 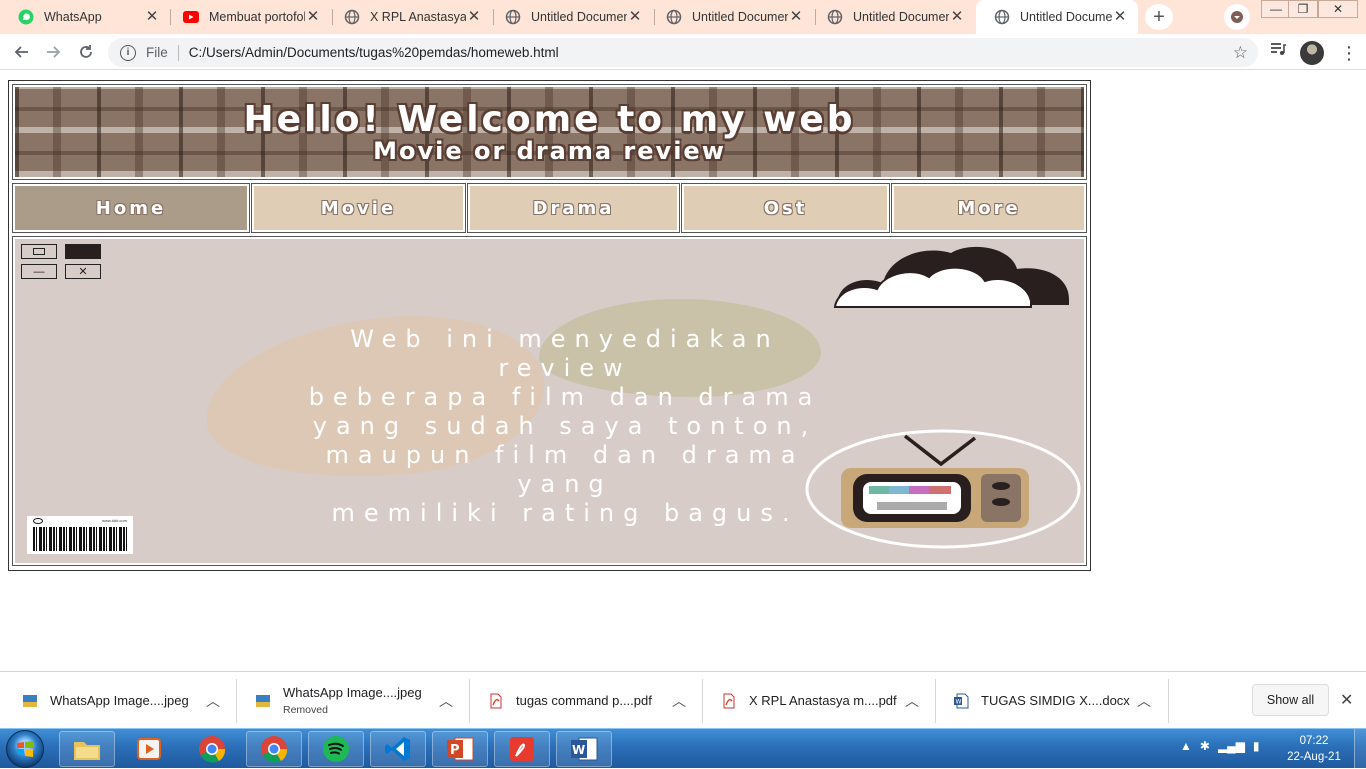 I want to click on whatsapp-icon, so click(x=26, y=17).